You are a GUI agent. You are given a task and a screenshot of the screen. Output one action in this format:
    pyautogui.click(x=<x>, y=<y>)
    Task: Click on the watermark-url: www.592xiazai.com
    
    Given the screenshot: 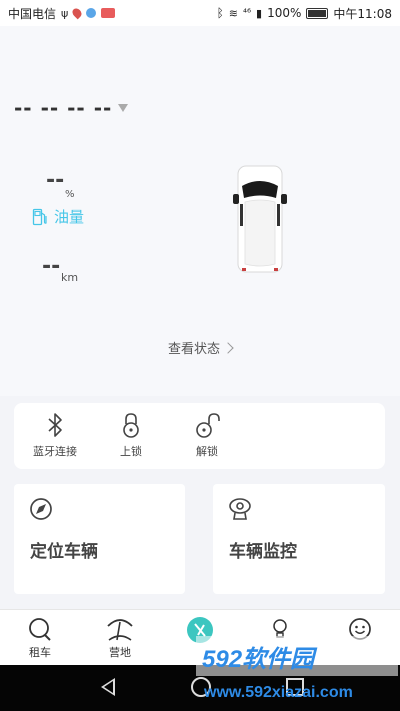 What is the action you would take?
    pyautogui.click(x=278, y=692)
    